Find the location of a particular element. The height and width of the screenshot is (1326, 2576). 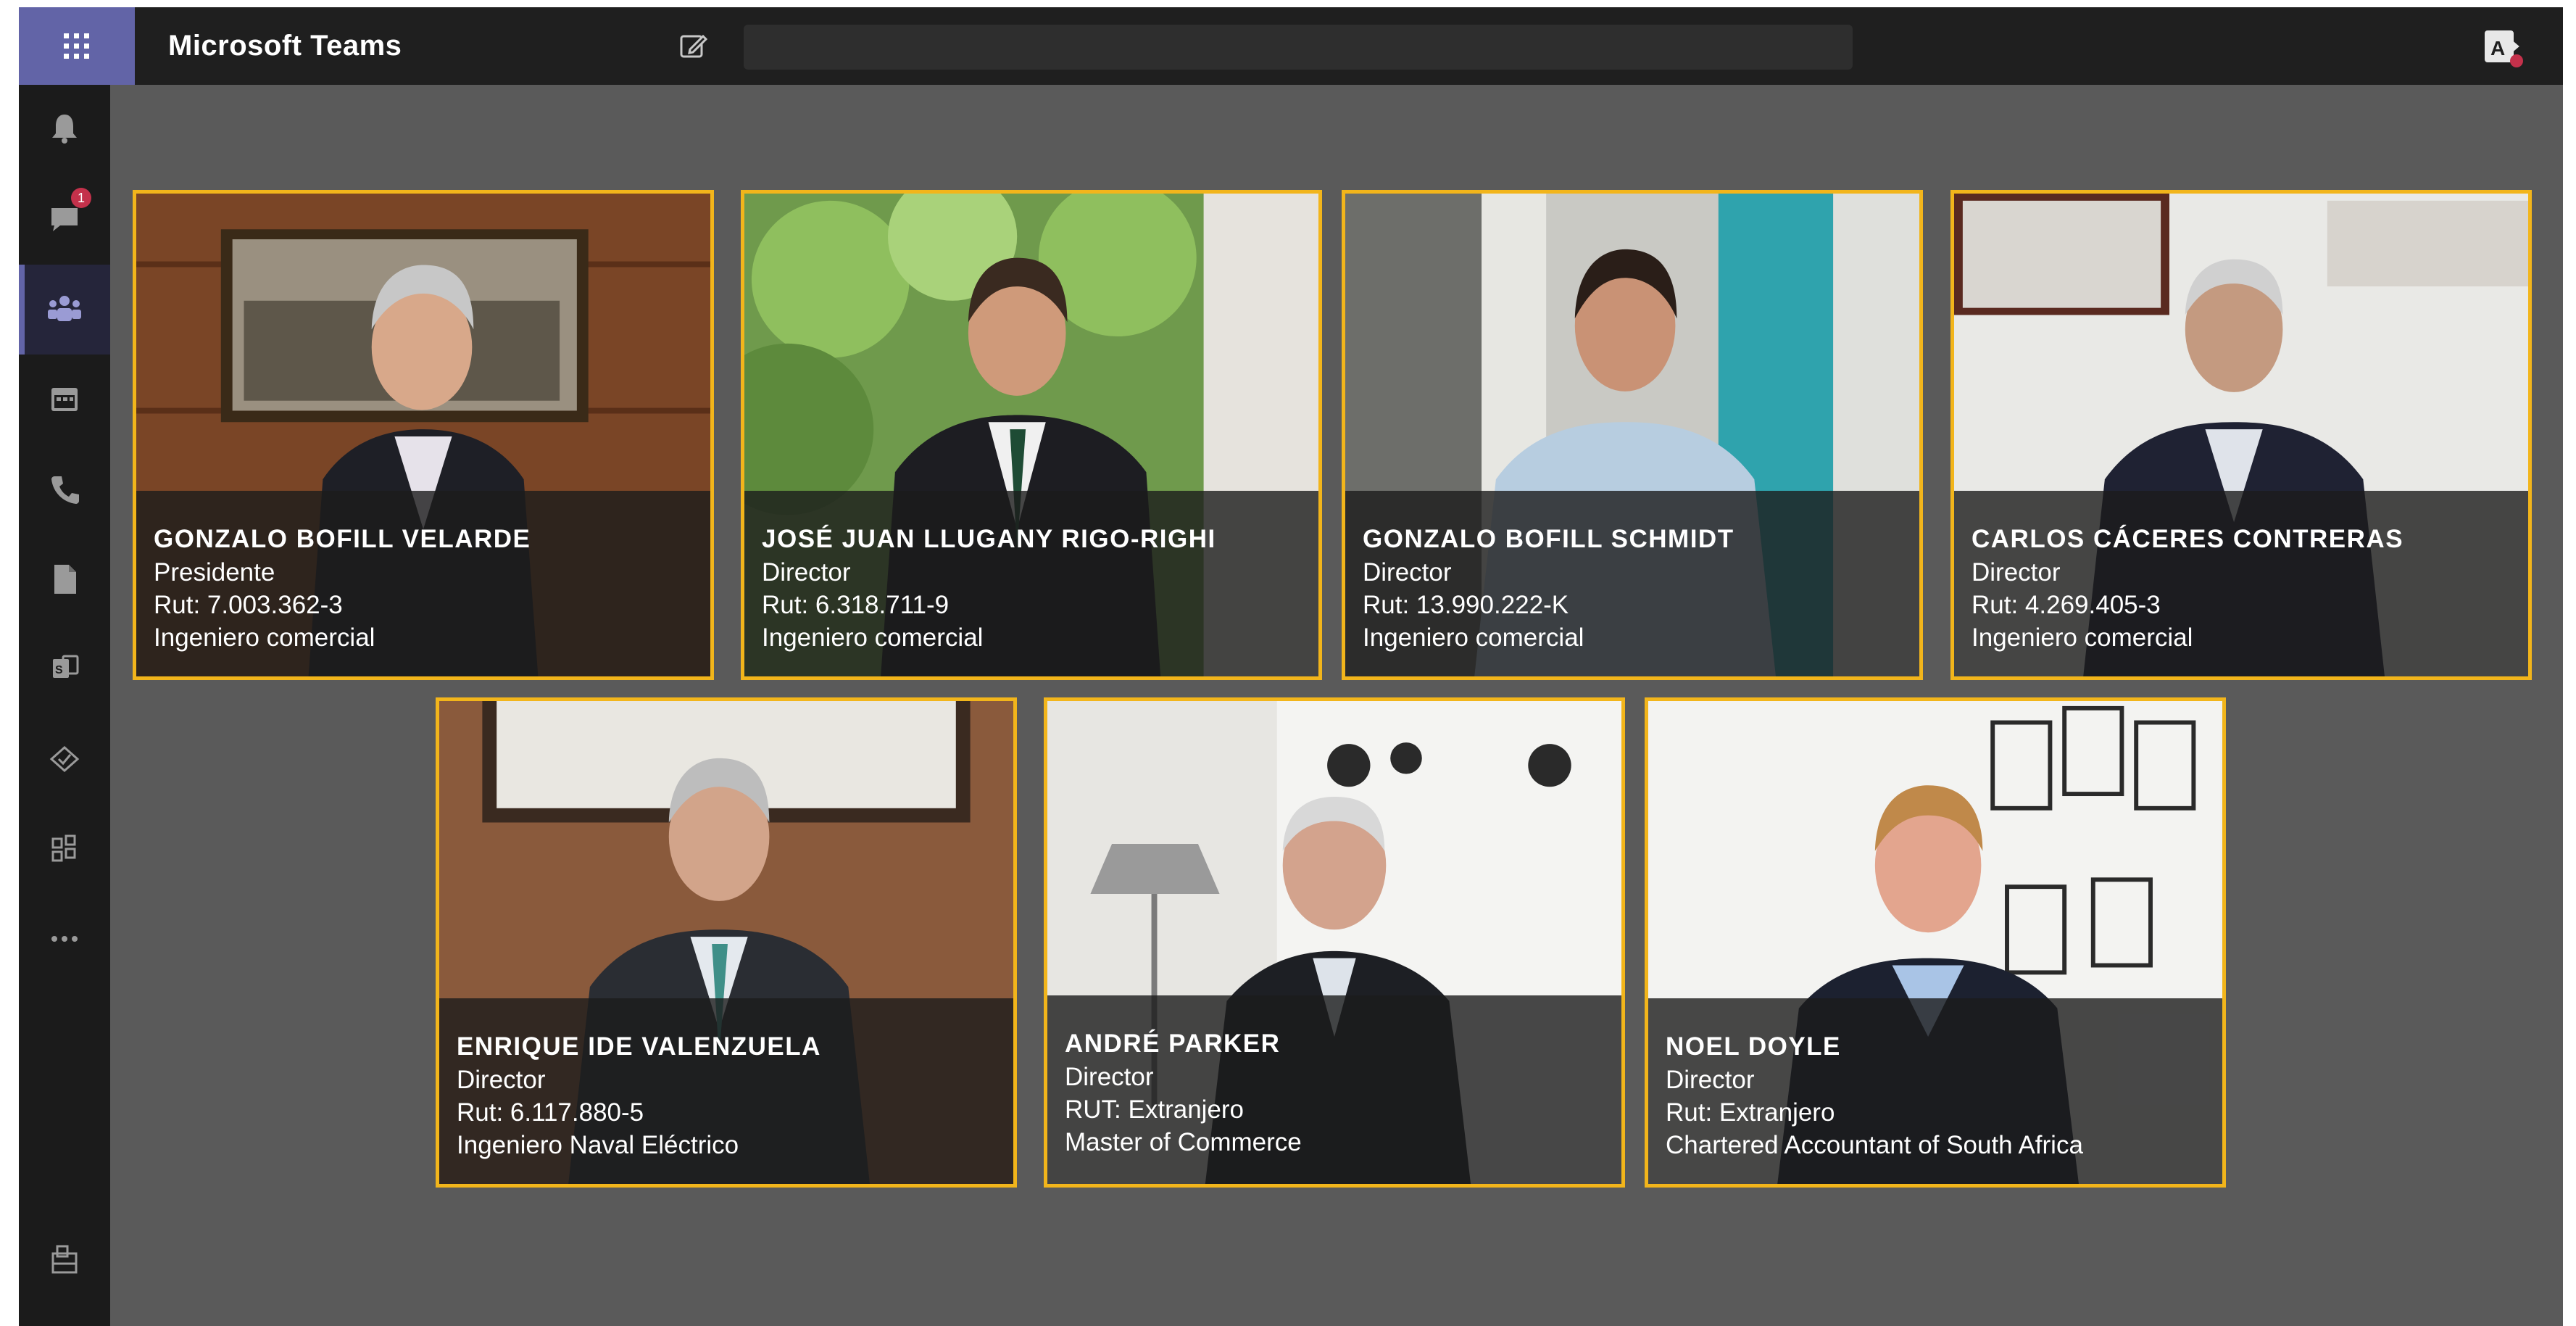

member-name: CARLOS CÁCERES CONTRERAS is located at coordinates (2188, 539).